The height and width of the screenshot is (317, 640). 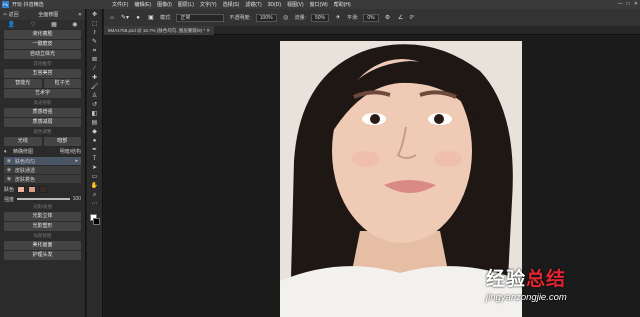 What do you see at coordinates (42, 255) in the screenshot?
I see `hair-care-button: 护理头发` at bounding box center [42, 255].